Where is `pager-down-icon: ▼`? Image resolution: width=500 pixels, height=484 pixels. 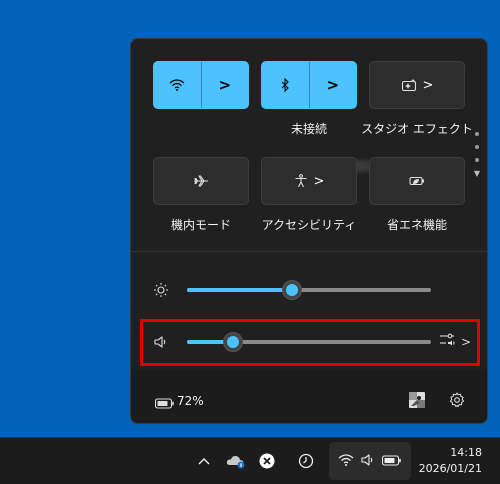 pager-down-icon: ▼ is located at coordinates (477, 173).